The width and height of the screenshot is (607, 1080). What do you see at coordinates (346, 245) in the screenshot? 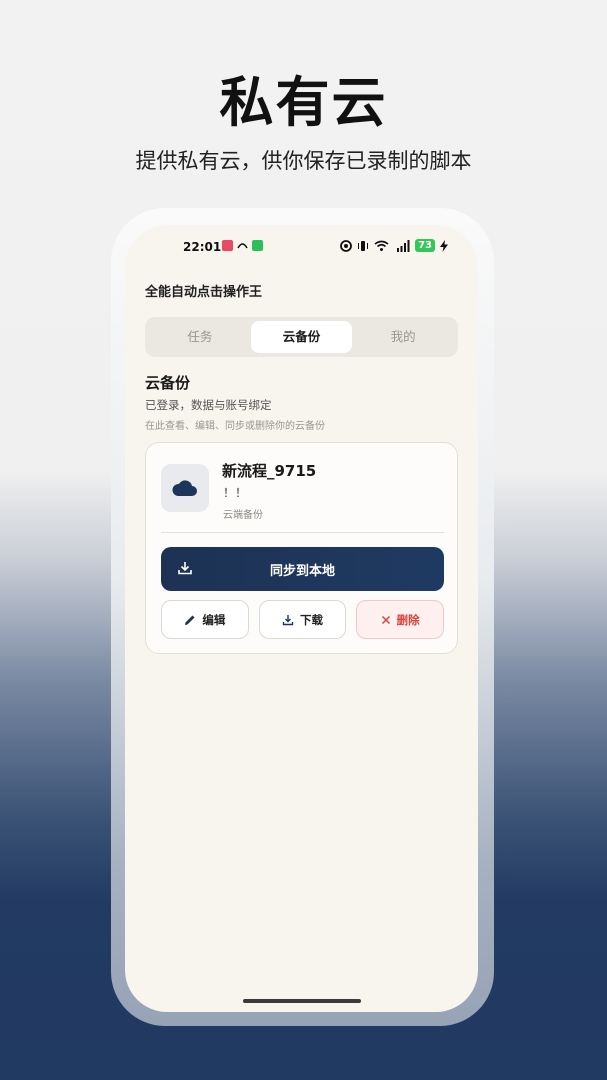
I see `nfc-icon` at bounding box center [346, 245].